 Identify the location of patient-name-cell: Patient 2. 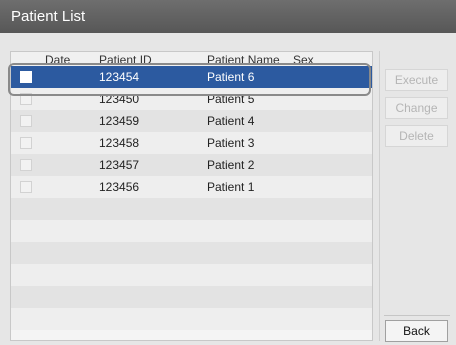
(231, 165).